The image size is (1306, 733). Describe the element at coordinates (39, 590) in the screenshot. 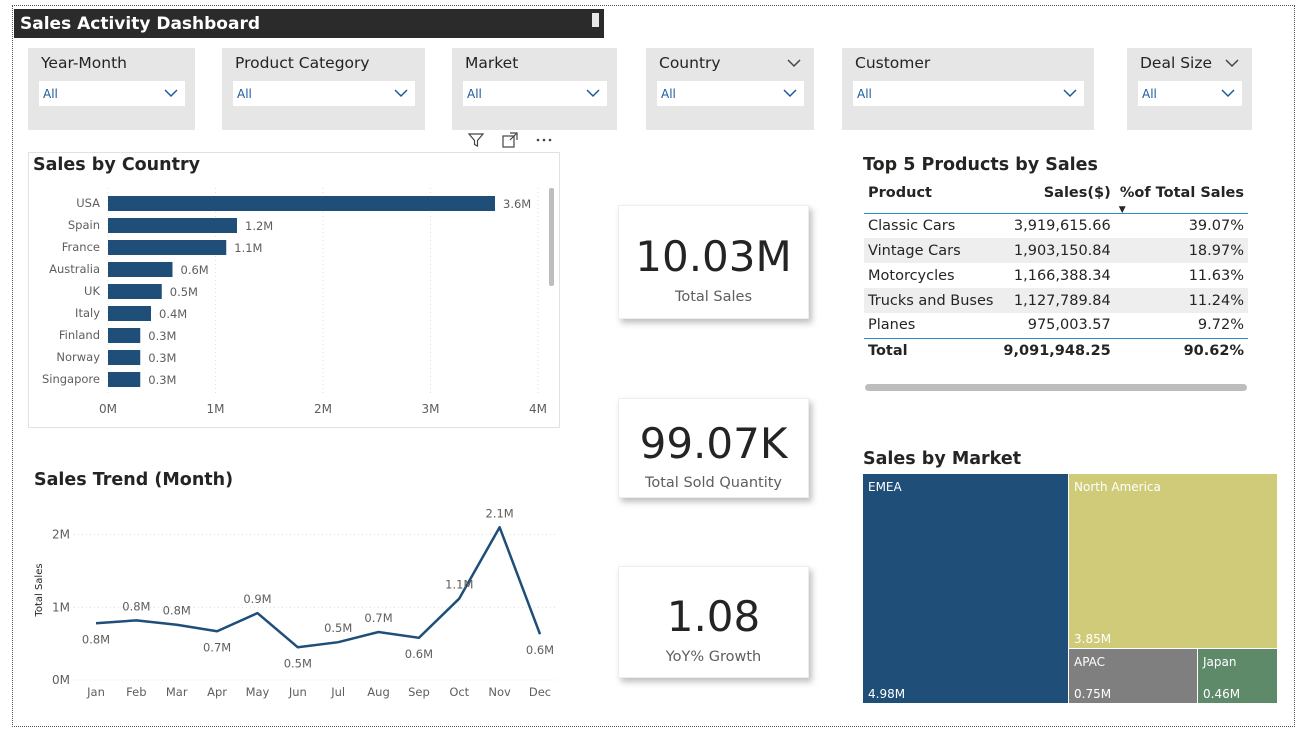

I see `y-axis-title: Total Sales` at that location.